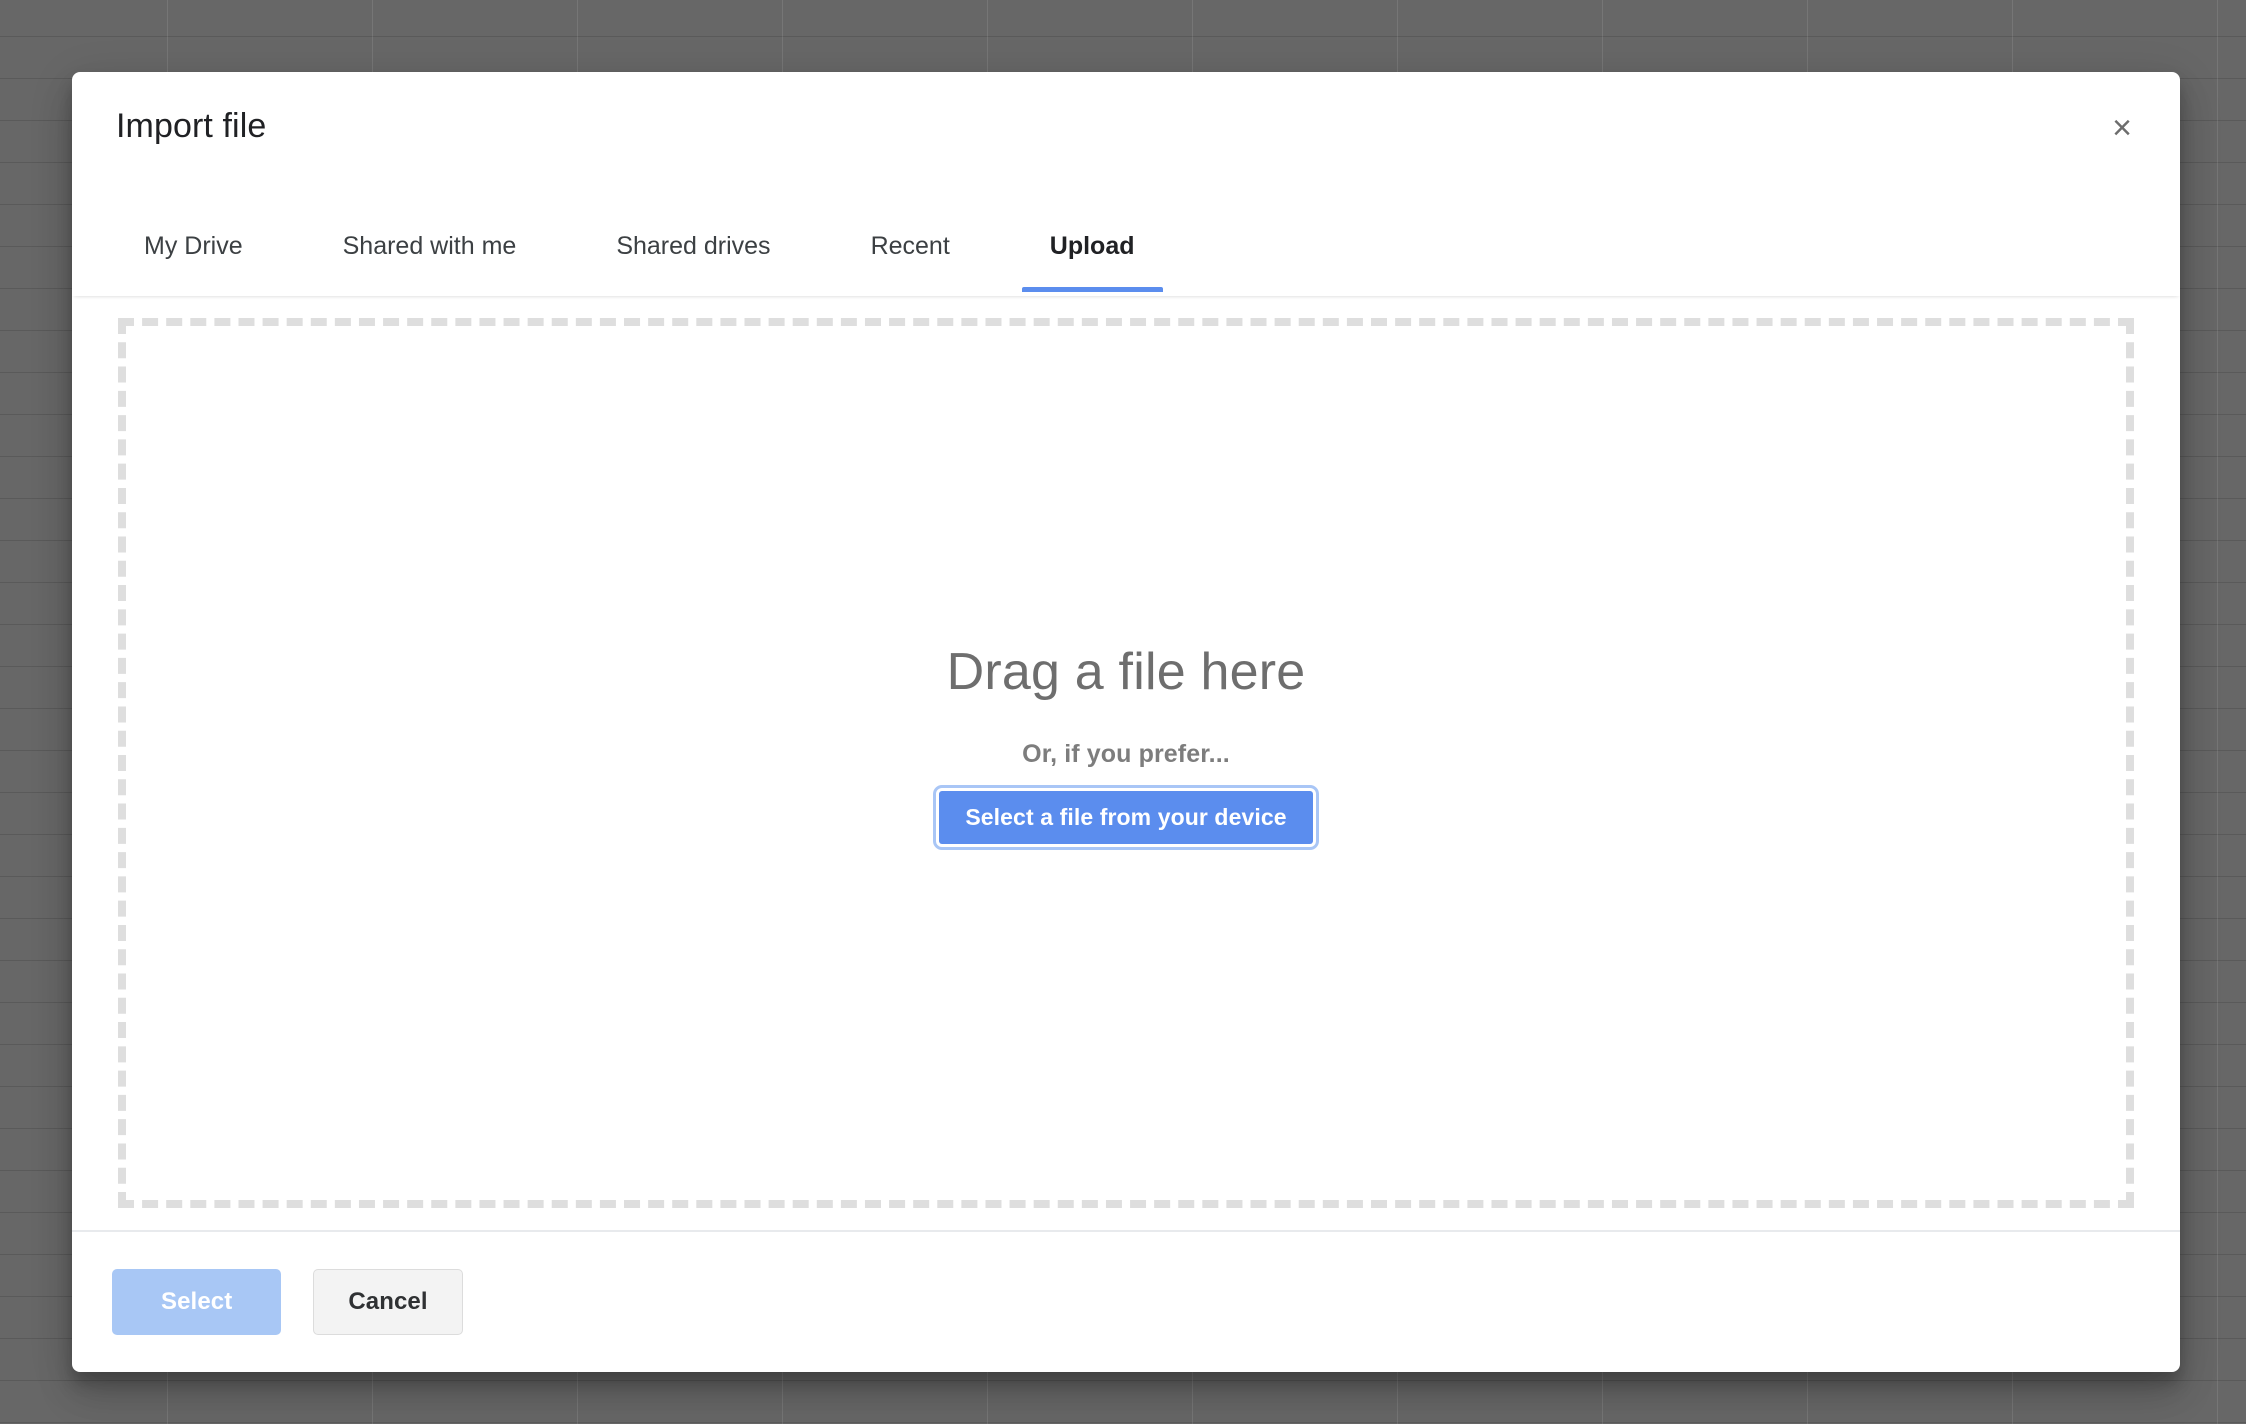 The image size is (2246, 1424). I want to click on tab-my-drive: My Drive, so click(193, 246).